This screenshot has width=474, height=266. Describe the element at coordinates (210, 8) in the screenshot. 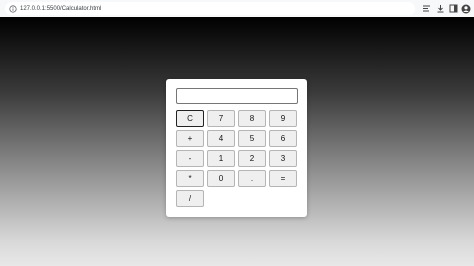

I see `address-bar: 127.0.0.1:5500/Calculator.html` at that location.